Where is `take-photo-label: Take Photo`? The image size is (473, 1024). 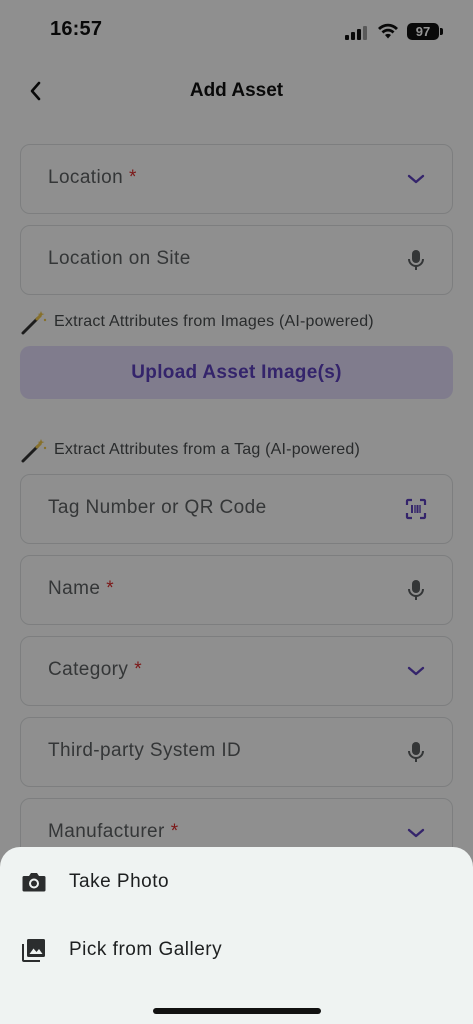
take-photo-label: Take Photo is located at coordinates (119, 881).